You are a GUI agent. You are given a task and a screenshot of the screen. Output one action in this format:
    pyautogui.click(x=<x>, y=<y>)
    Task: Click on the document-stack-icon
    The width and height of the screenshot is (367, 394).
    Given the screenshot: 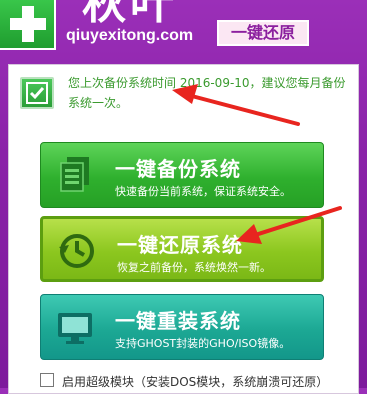 What is the action you would take?
    pyautogui.click(x=75, y=175)
    